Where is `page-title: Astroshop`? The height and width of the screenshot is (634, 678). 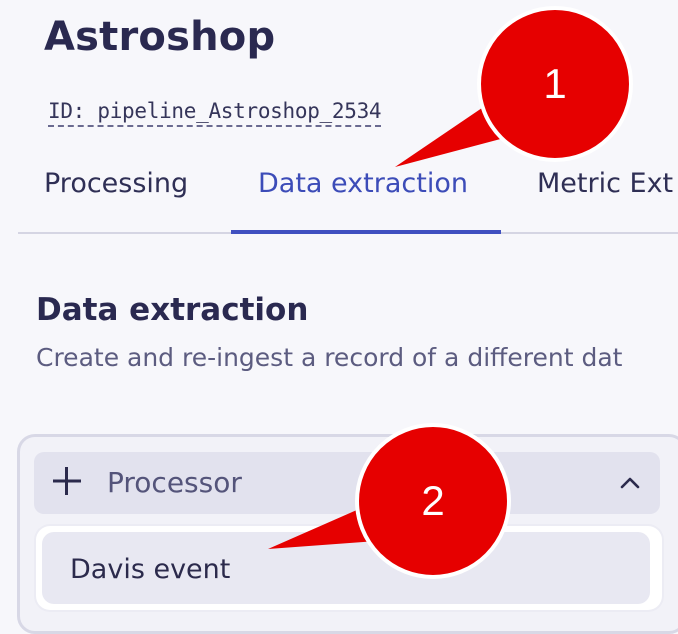 page-title: Astroshop is located at coordinates (160, 37).